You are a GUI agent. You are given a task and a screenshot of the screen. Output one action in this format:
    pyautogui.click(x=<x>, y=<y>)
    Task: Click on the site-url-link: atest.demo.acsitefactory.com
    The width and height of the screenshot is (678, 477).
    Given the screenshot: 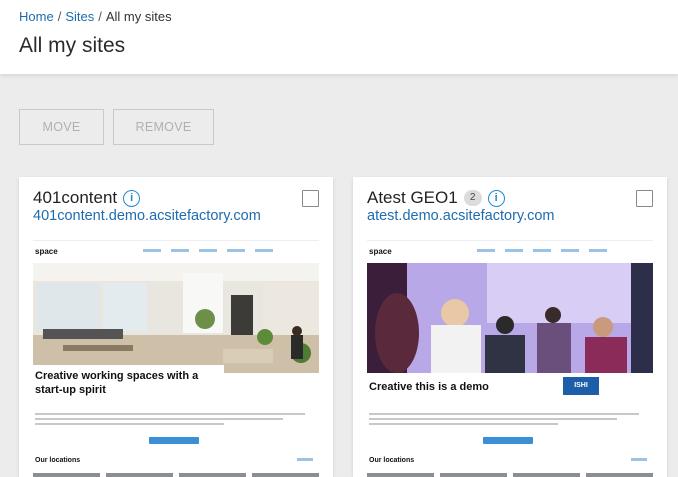 What is the action you would take?
    pyautogui.click(x=461, y=216)
    